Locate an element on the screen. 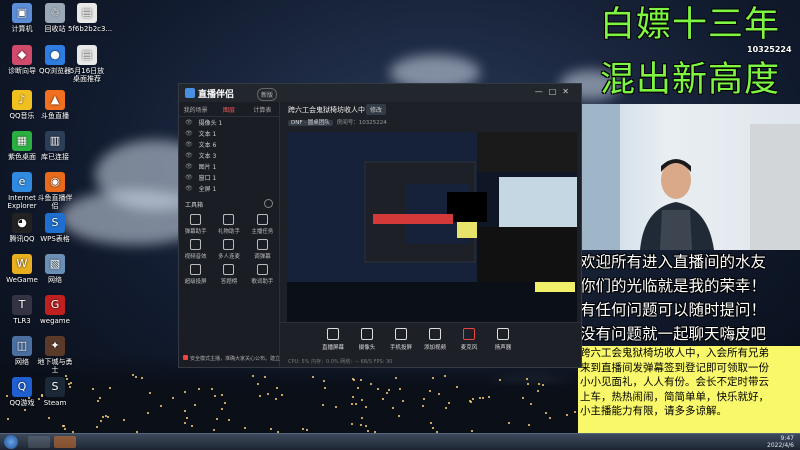 This screenshot has width=800, height=450. monitor-icon is located at coordinates (333, 334).